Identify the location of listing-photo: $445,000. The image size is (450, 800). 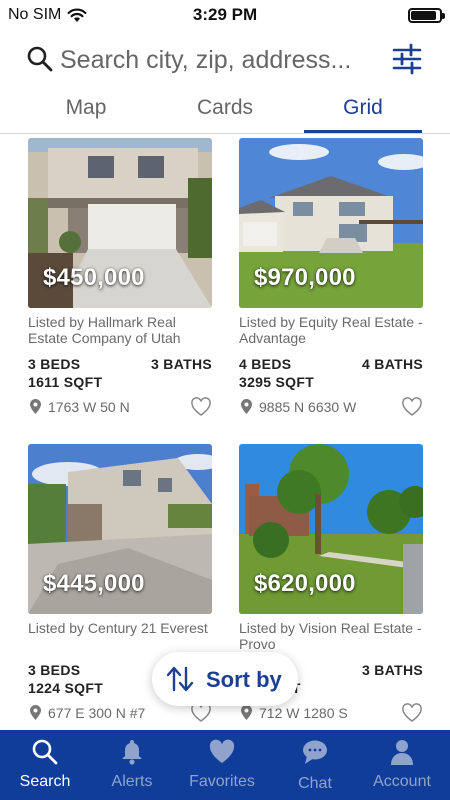
(120, 529).